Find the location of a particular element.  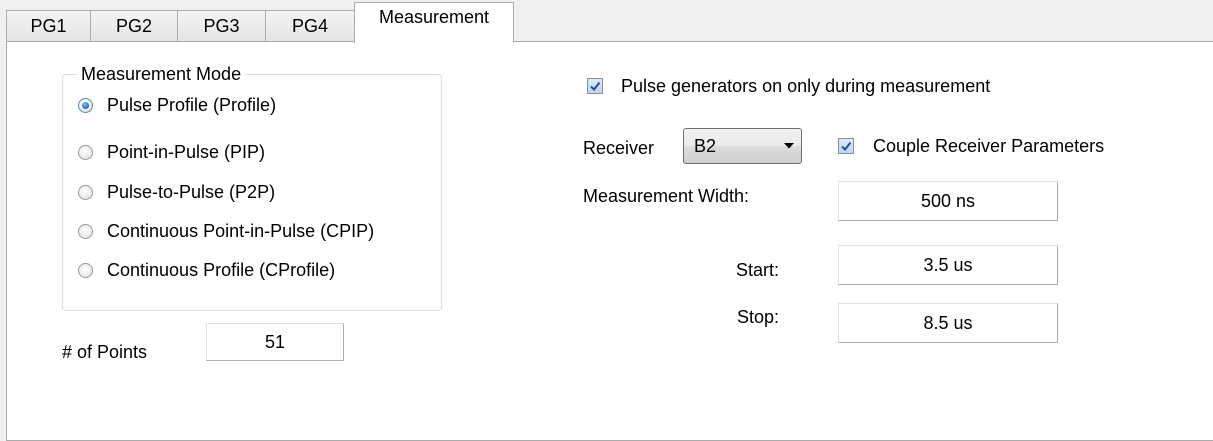

tab-pg4: PG4 is located at coordinates (310, 26).